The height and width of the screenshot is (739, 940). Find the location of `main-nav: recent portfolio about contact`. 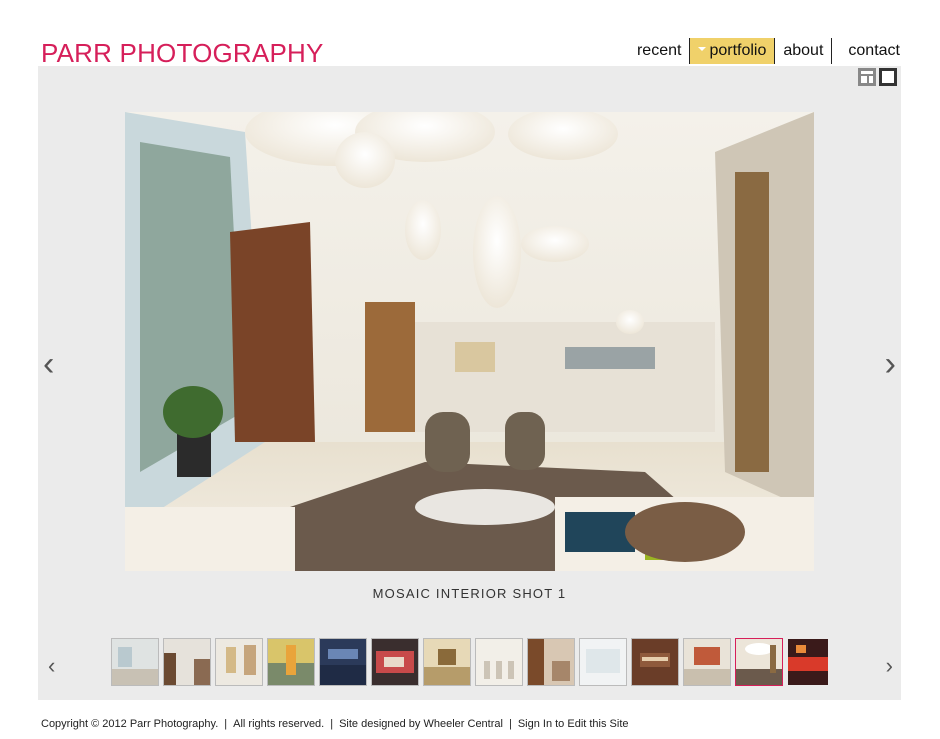

main-nav: recent portfolio about contact is located at coordinates (764, 51).